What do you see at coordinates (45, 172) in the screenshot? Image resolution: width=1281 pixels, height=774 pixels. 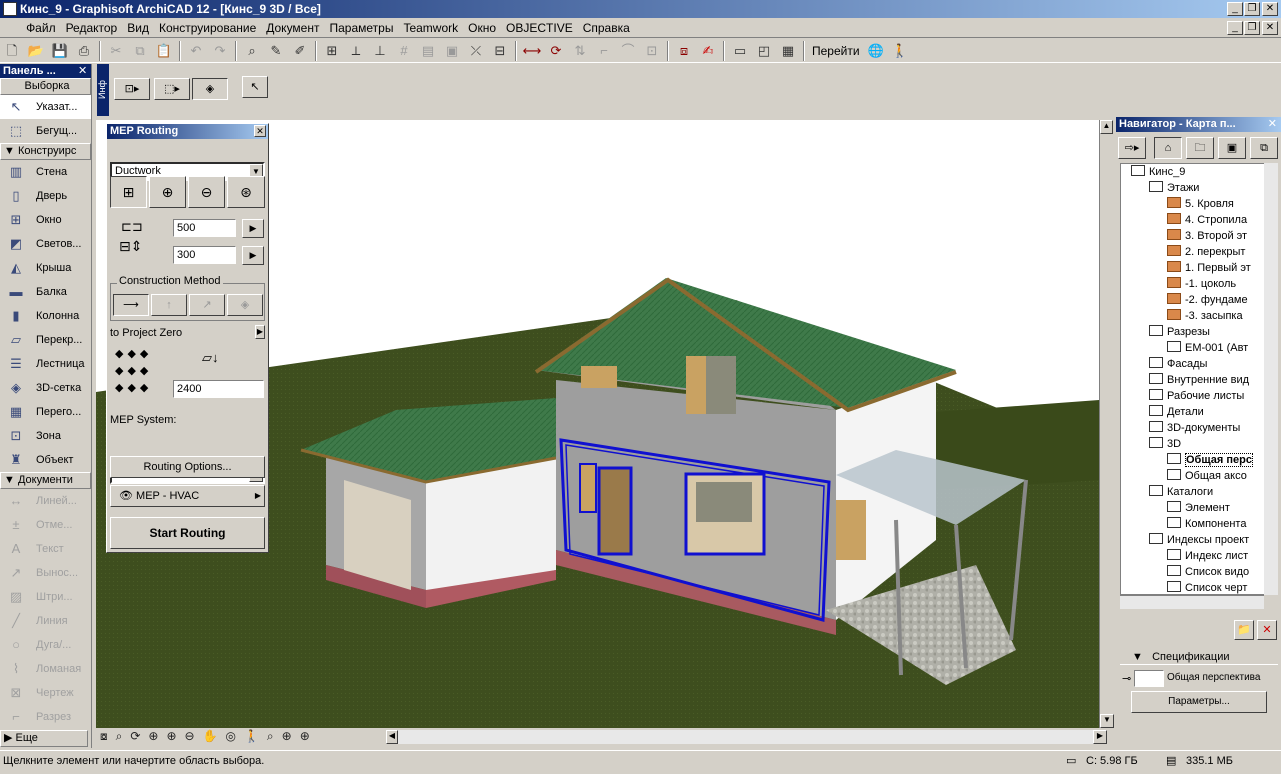 I see `tool-wall: ▥ Стена` at bounding box center [45, 172].